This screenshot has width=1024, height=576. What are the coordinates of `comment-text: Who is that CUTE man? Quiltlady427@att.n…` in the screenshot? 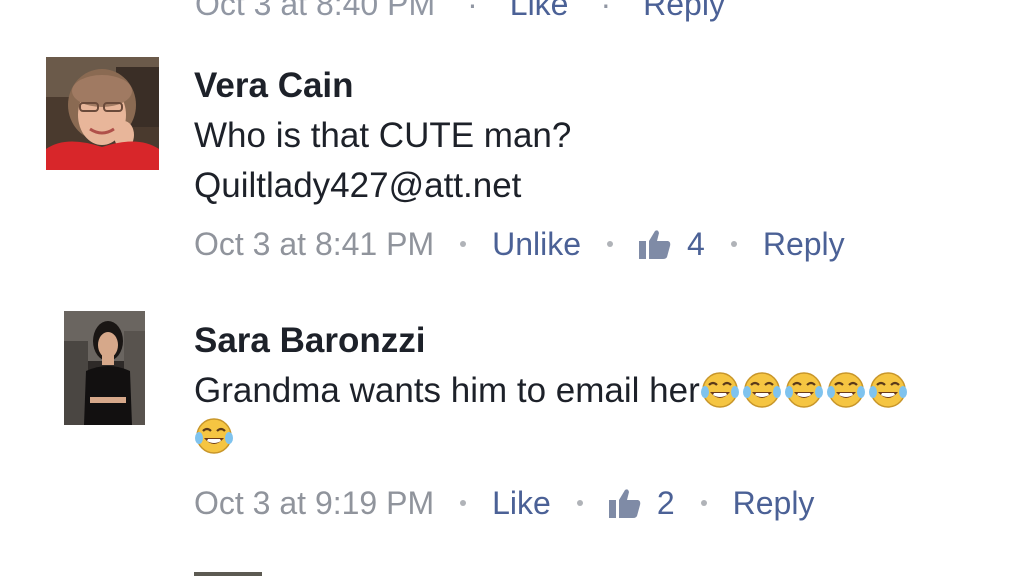 It's located at (519, 161).